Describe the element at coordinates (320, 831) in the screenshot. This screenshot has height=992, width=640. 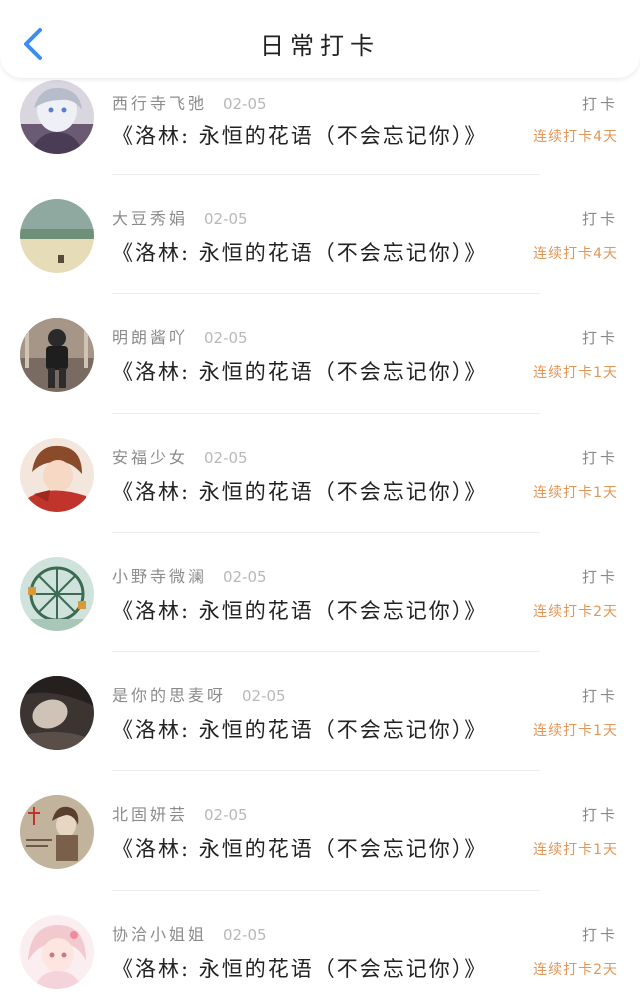
I see `list-item: 北固妍芸 02-05 《洛林: 永恒的花语（不会忘记你）》 打卡 连续打卡1天` at that location.